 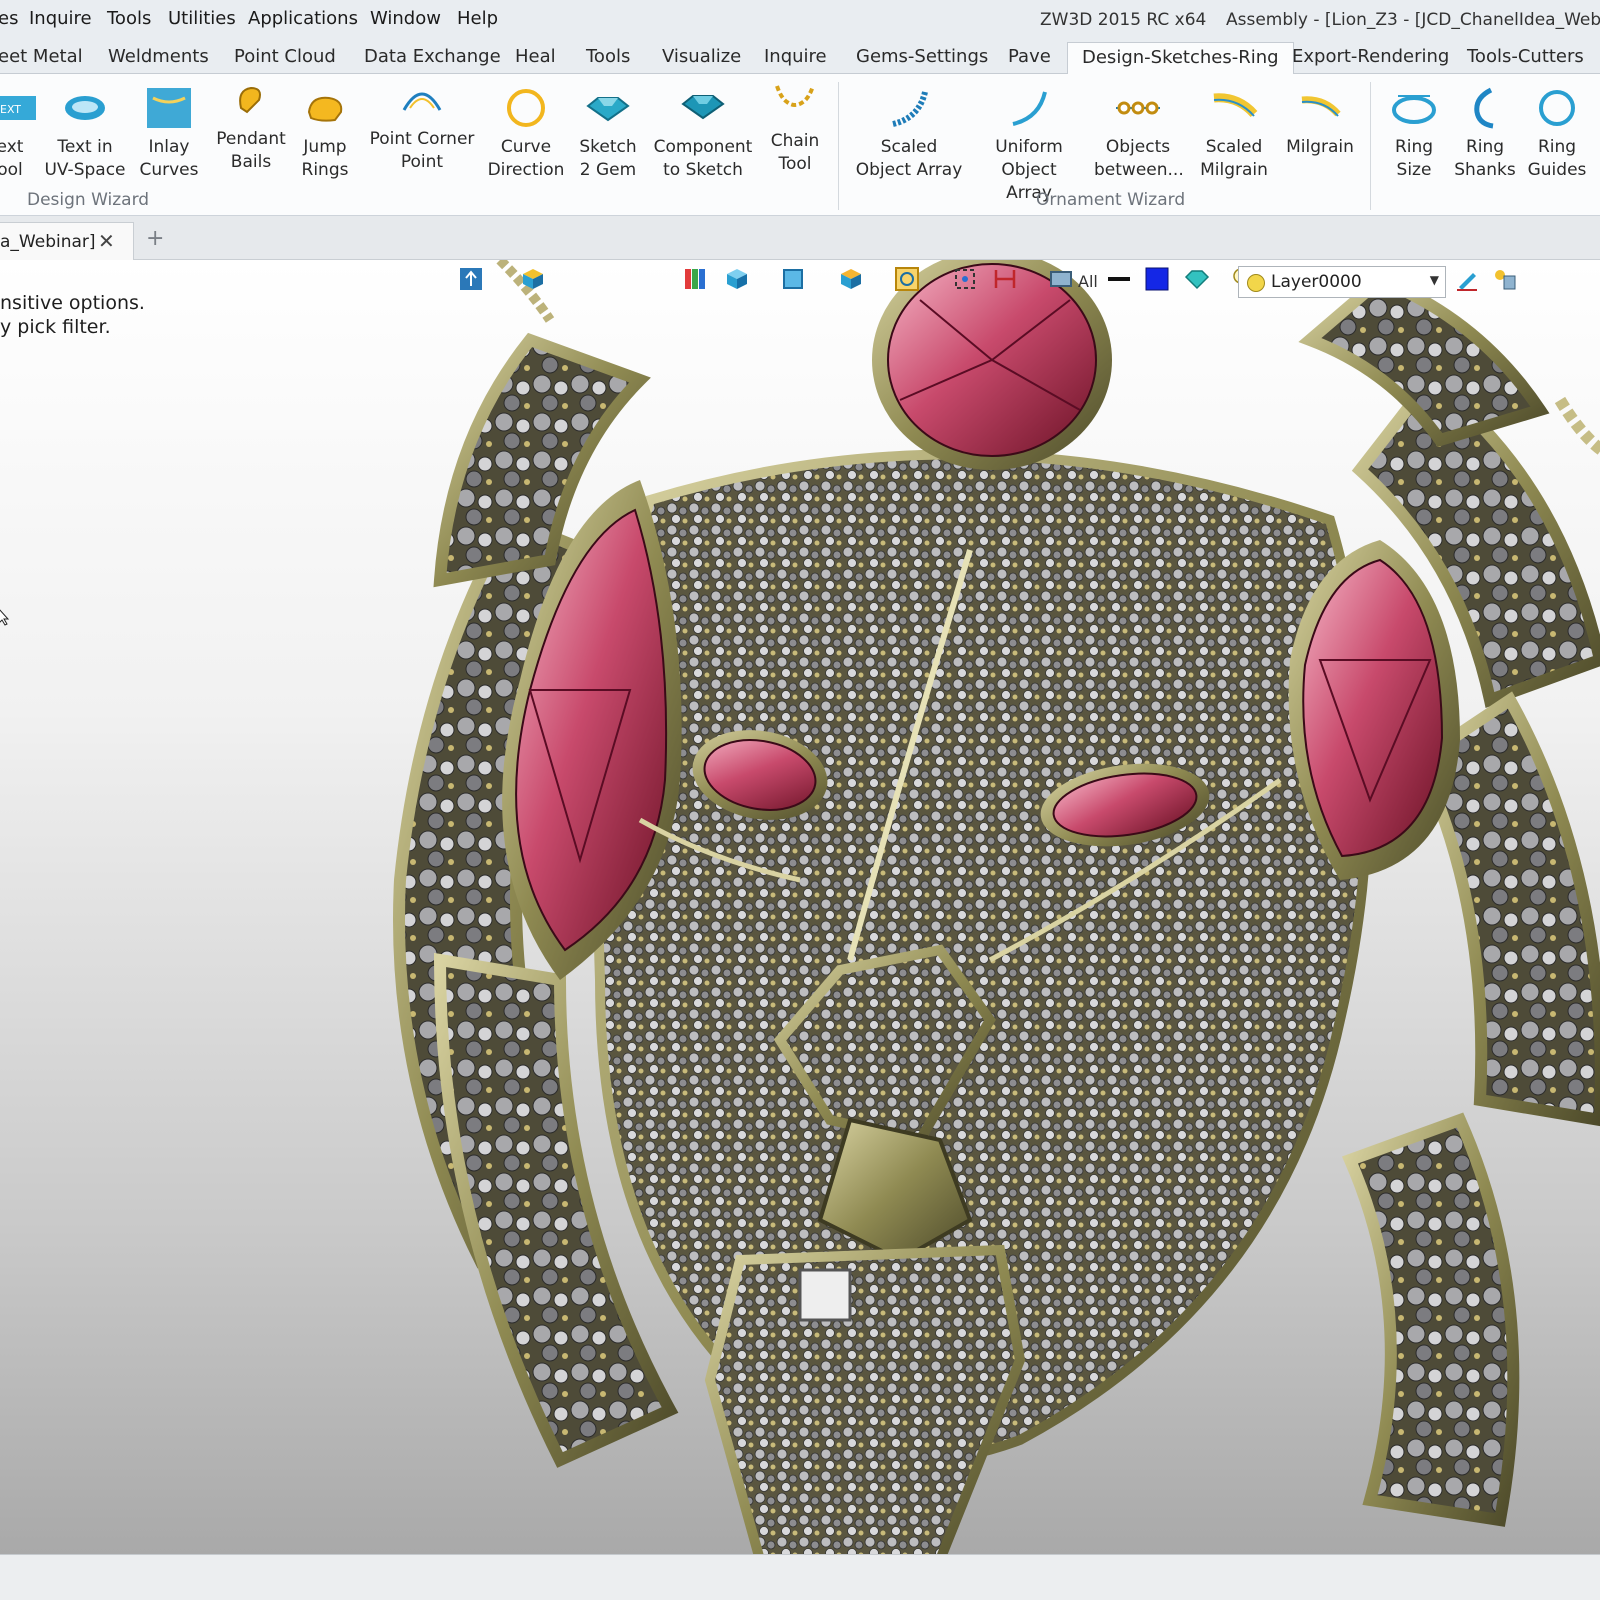 What do you see at coordinates (477, 18) in the screenshot?
I see `menu-item-help: Help` at bounding box center [477, 18].